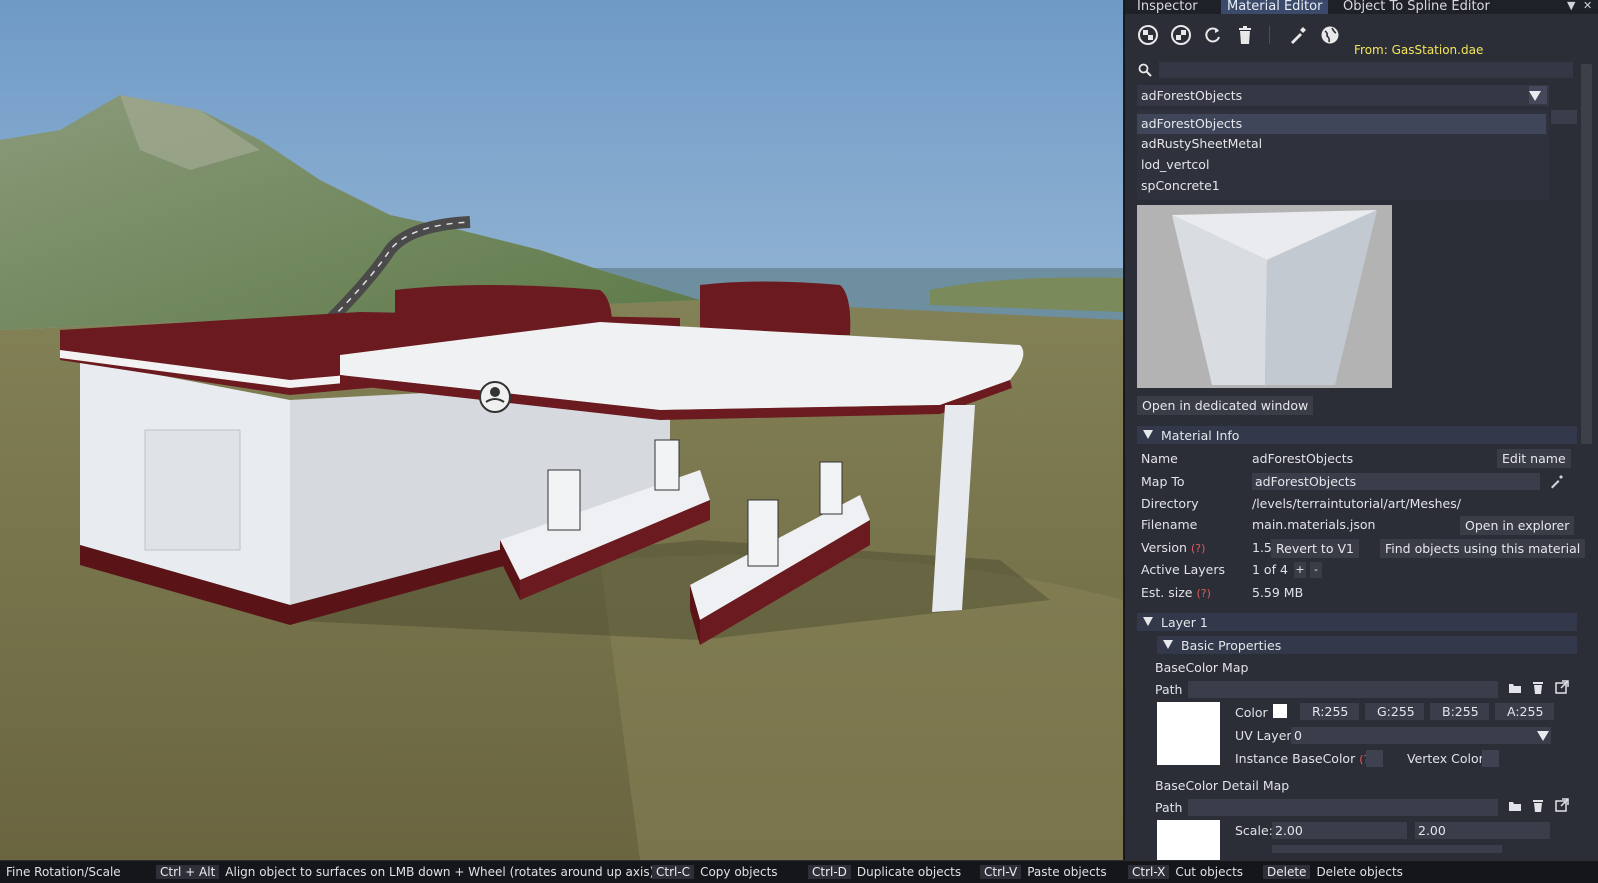  What do you see at coordinates (63, 872) in the screenshot?
I see `shortcut-hint: Fine Rotation/Scale` at bounding box center [63, 872].